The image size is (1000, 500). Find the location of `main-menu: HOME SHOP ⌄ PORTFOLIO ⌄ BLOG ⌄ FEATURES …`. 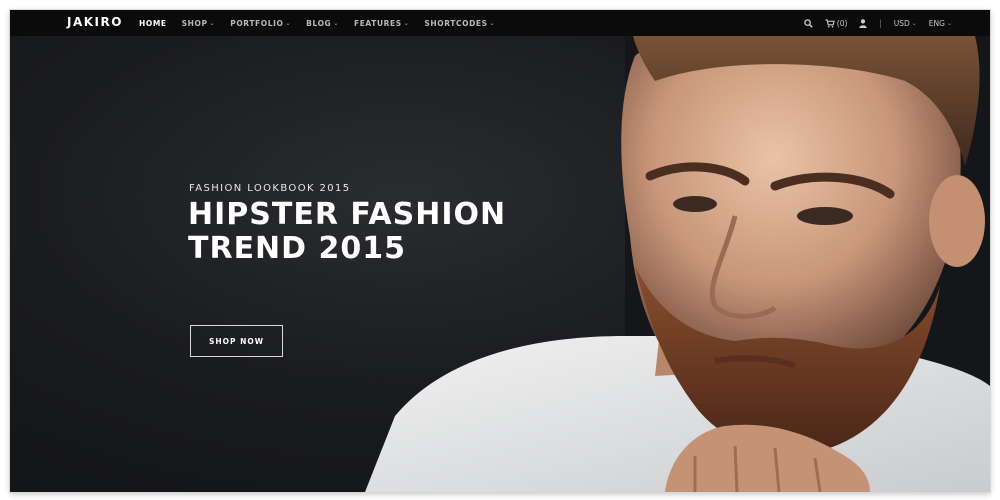

main-menu: HOME SHOP ⌄ PORTFOLIO ⌄ BLOG ⌄ FEATURES … is located at coordinates (324, 23).